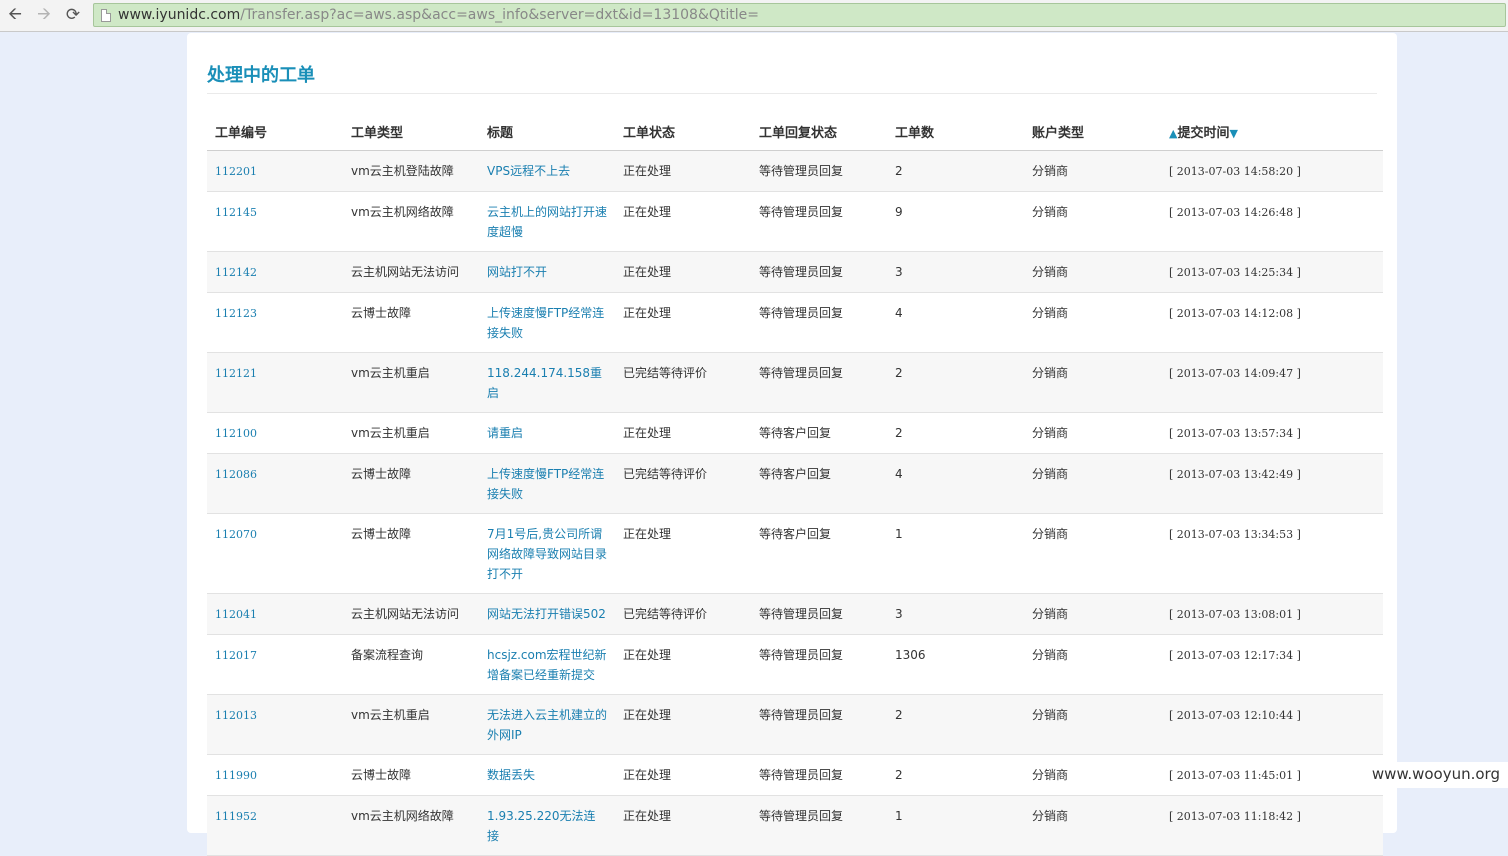  Describe the element at coordinates (236, 614) in the screenshot. I see `ticket-id-link: 112041` at that location.